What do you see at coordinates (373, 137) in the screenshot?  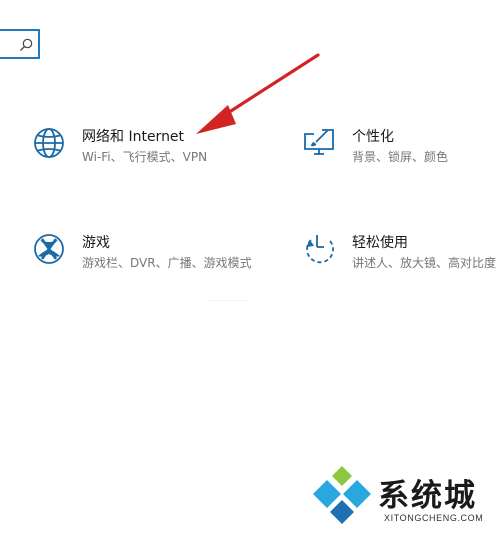 I see `tile-title: 个性化` at bounding box center [373, 137].